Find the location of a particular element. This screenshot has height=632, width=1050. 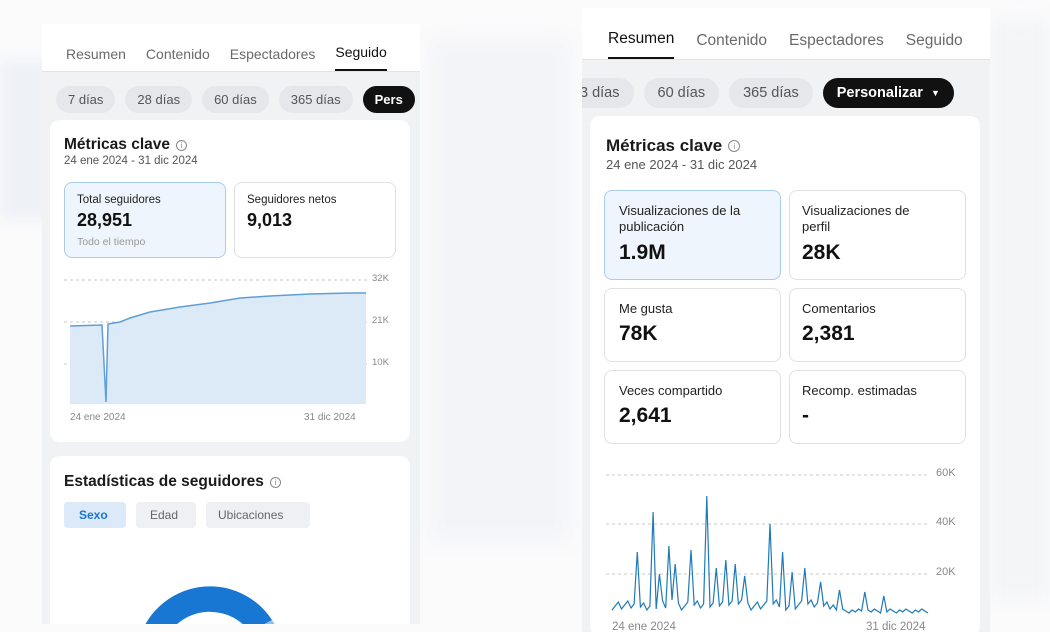

segment-locations: Ubicaciones is located at coordinates (258, 515).